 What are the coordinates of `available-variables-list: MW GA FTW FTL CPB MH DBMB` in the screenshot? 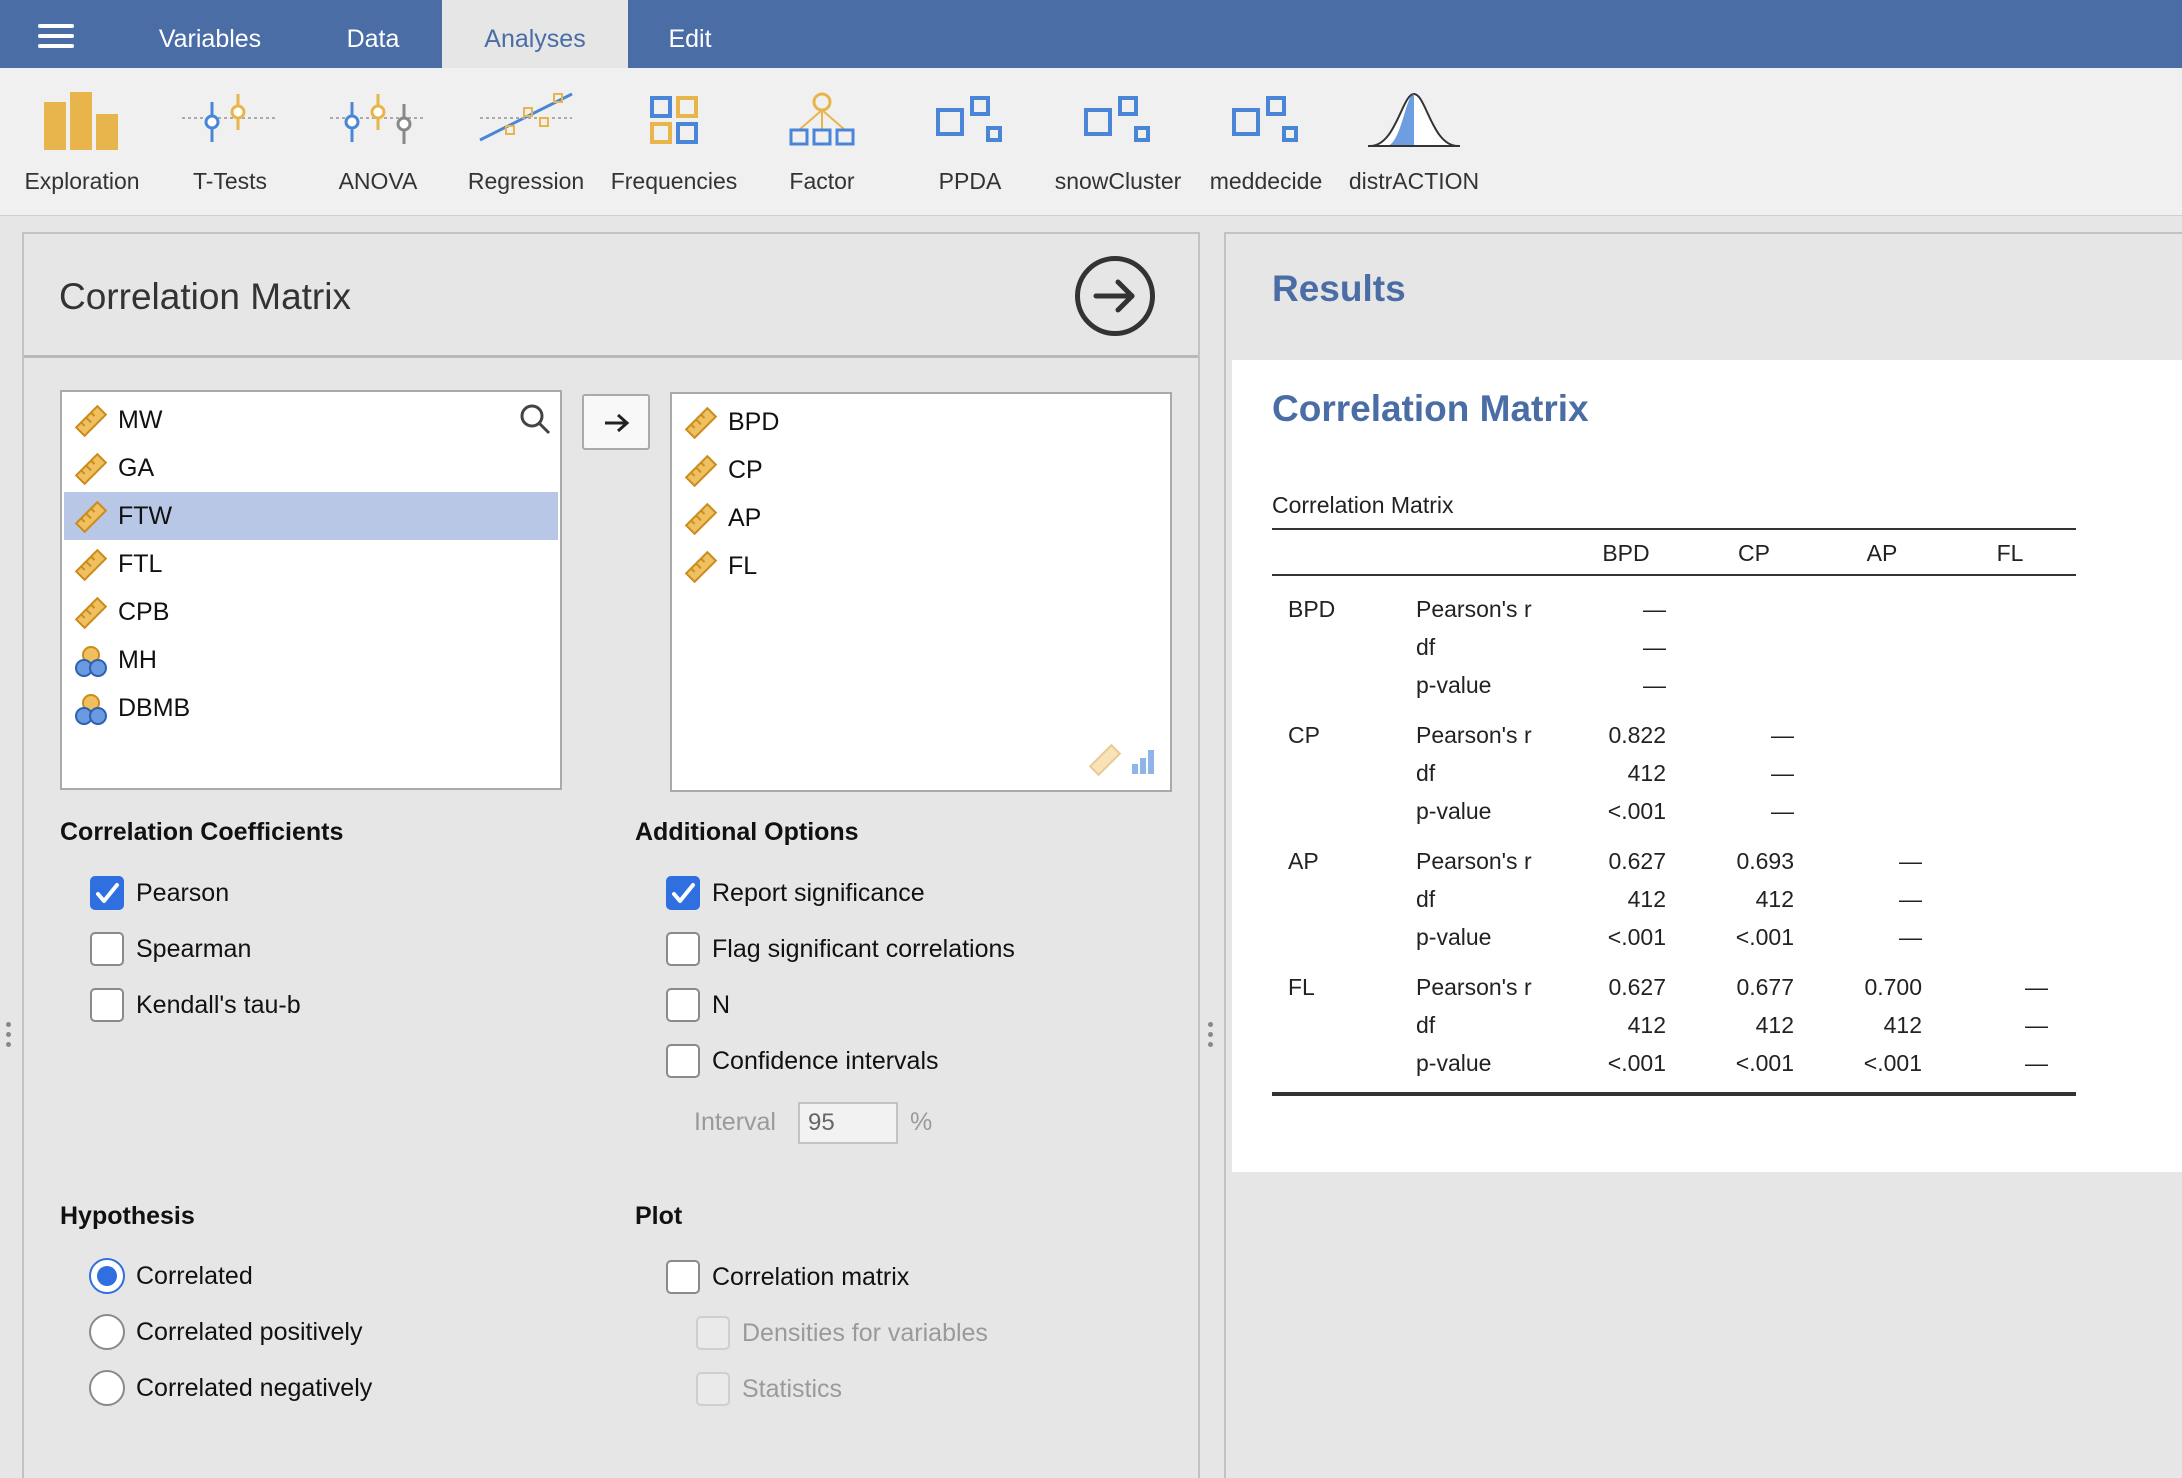 It's located at (311, 590).